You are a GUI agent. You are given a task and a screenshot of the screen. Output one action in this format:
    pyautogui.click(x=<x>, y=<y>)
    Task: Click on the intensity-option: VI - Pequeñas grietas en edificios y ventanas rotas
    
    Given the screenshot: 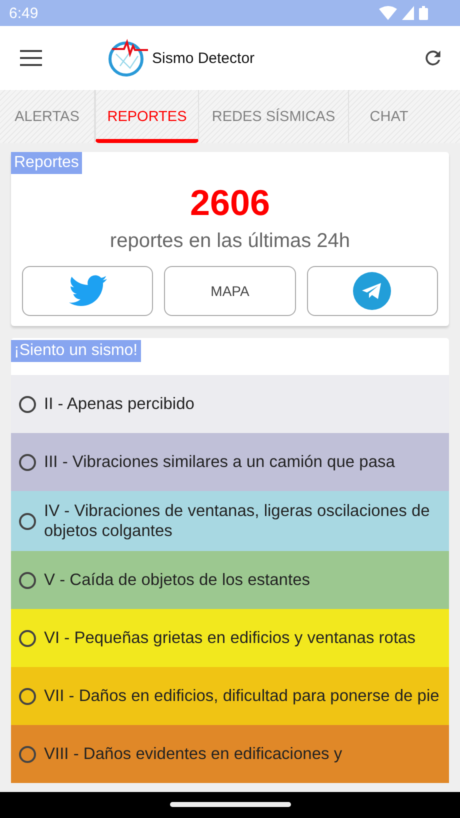 What is the action you would take?
    pyautogui.click(x=230, y=638)
    